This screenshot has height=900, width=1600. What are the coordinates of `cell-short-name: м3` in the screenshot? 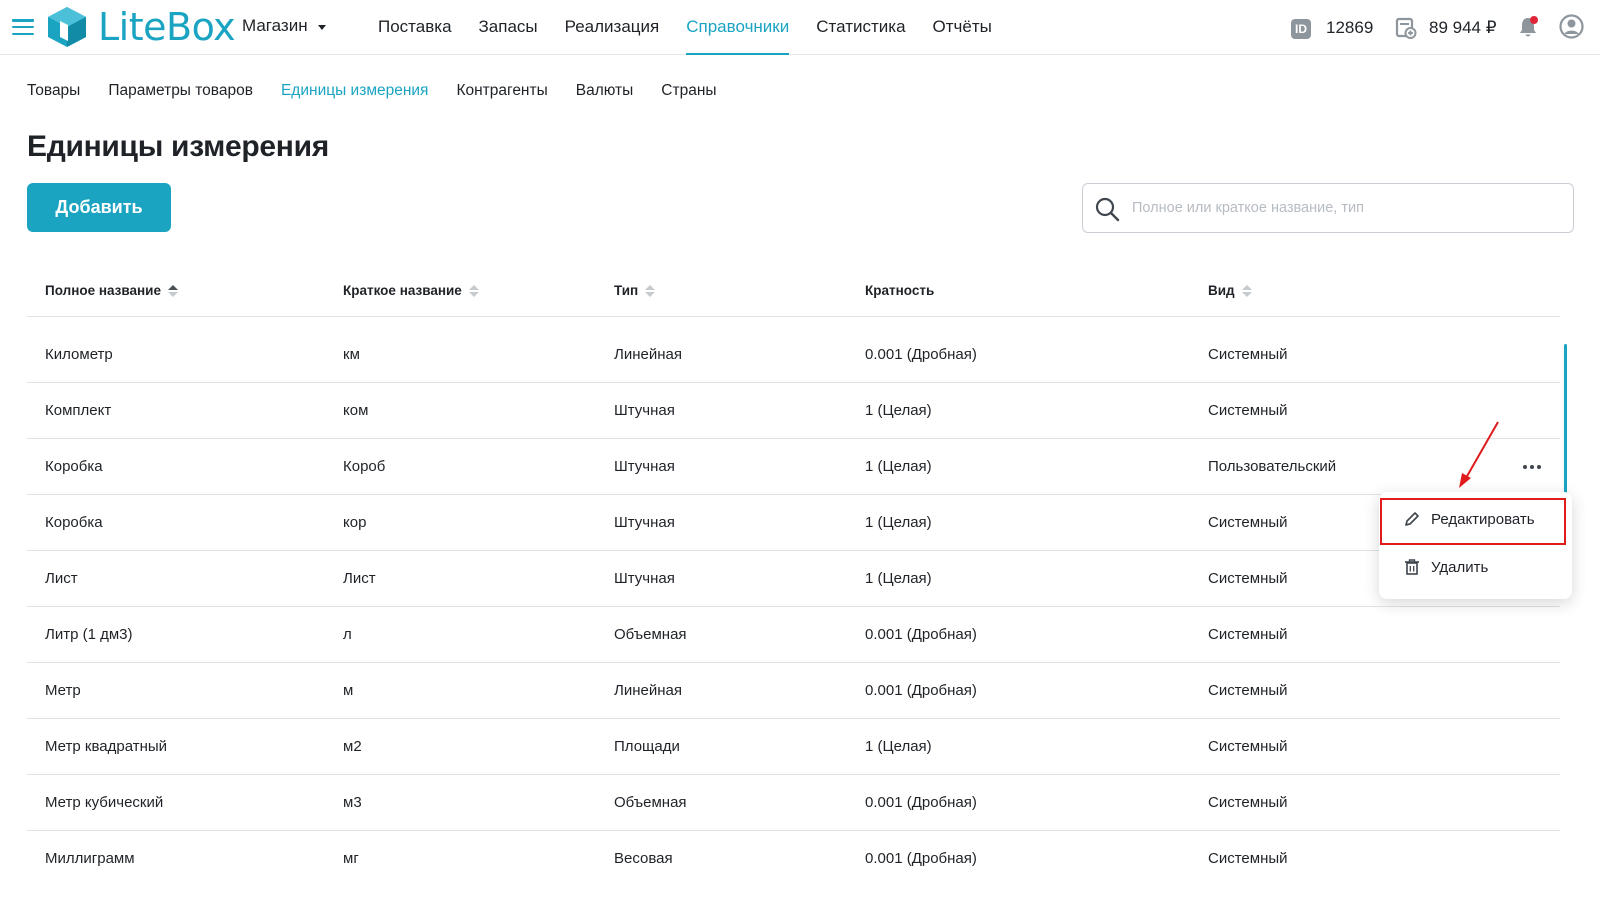 It's located at (352, 802).